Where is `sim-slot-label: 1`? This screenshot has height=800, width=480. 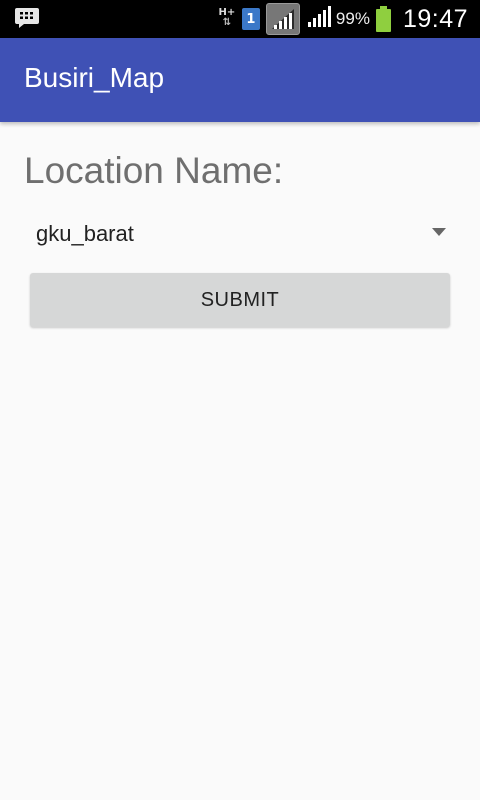
sim-slot-label: 1 is located at coordinates (251, 19).